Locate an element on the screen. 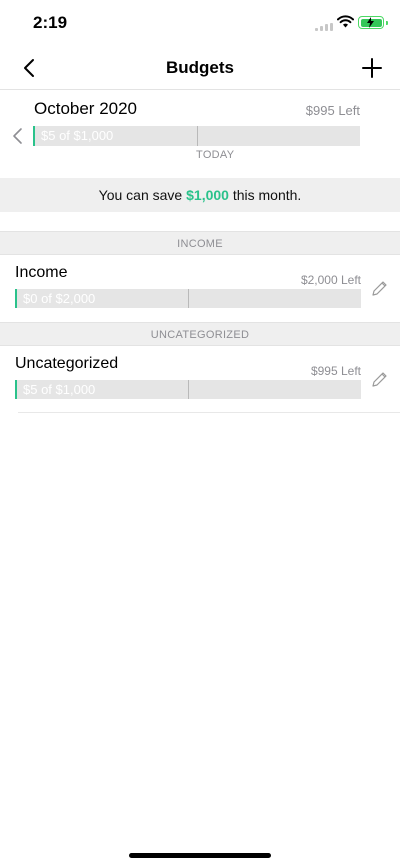  budget-progress-bar: $0 of $2,000 is located at coordinates (188, 298).